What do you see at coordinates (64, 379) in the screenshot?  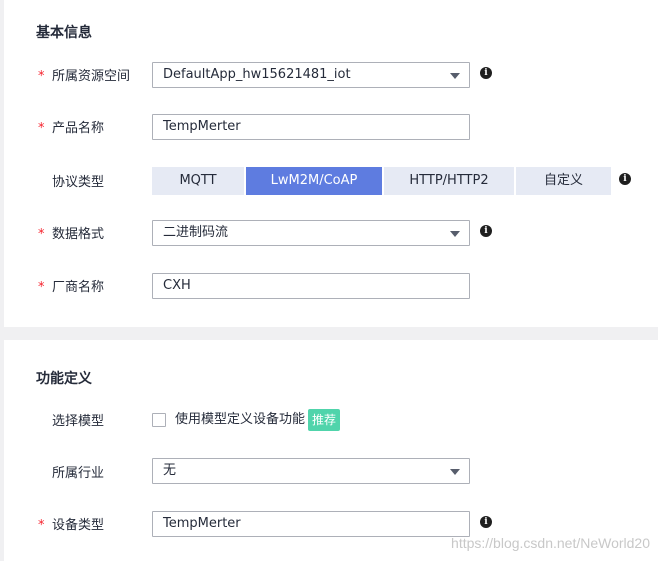 I see `section-title-func: 功能定义` at bounding box center [64, 379].